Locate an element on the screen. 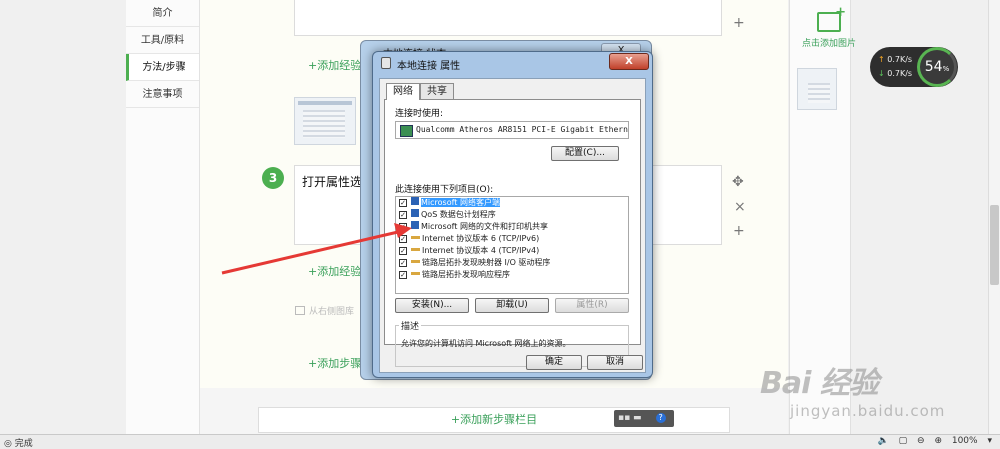  arrow-shaft is located at coordinates (310, 252).